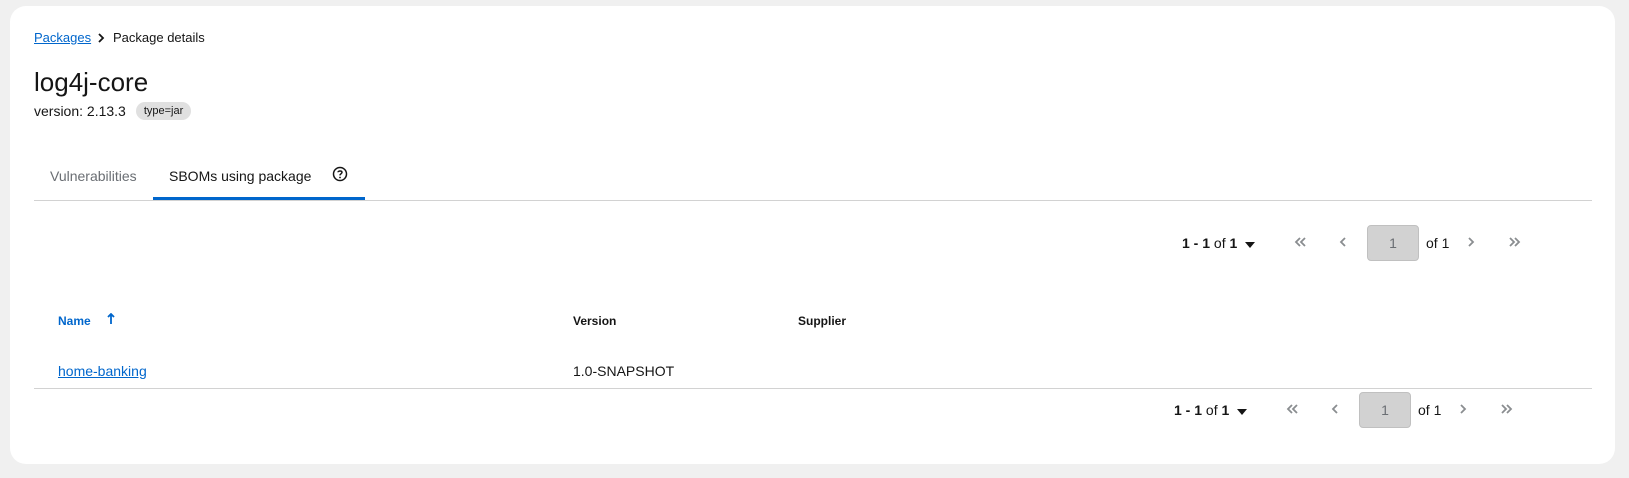 The image size is (1629, 478). What do you see at coordinates (240, 183) in the screenshot?
I see `tab-sboms-using-package: SBOMs using package` at bounding box center [240, 183].